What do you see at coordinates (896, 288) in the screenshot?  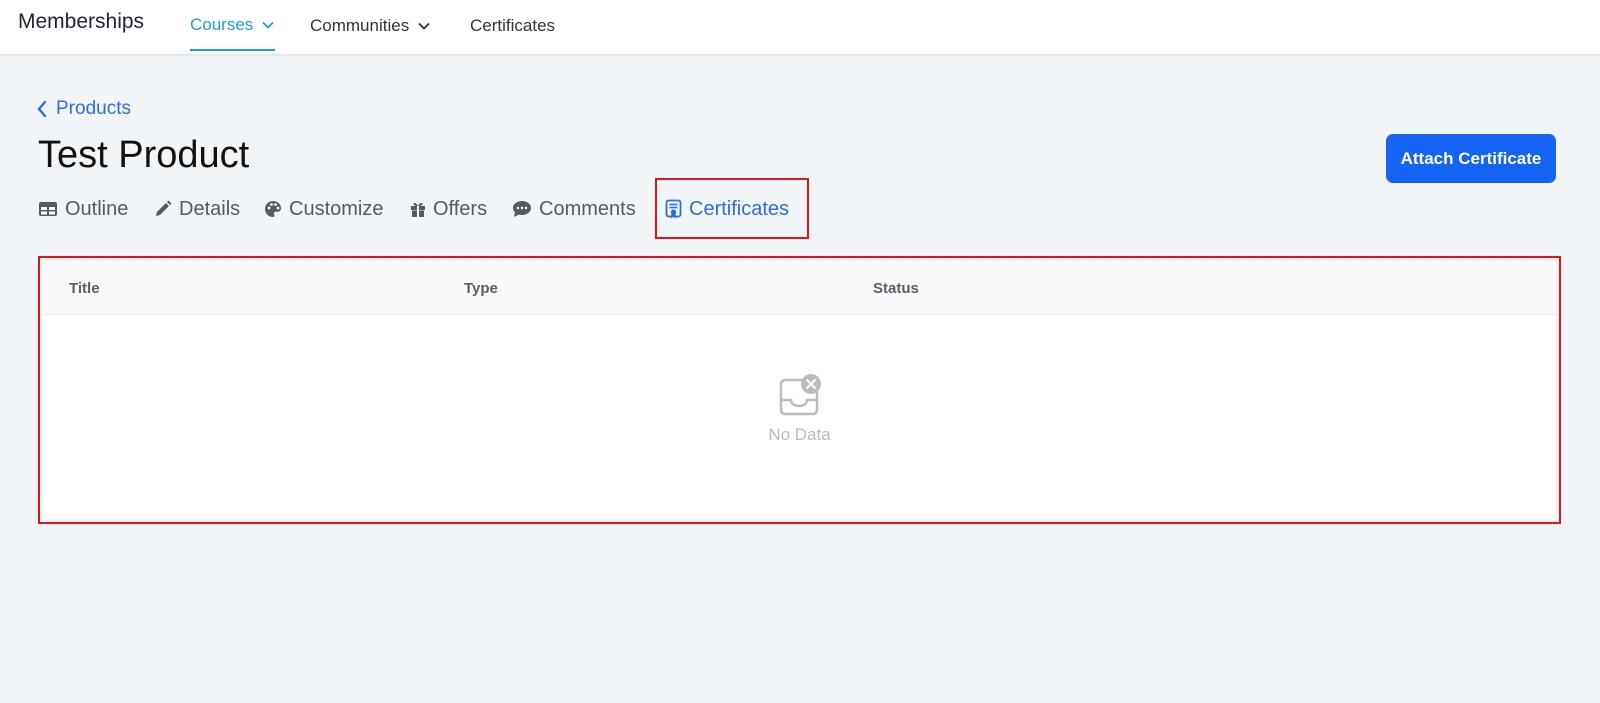 I see `column-header-status: Status` at bounding box center [896, 288].